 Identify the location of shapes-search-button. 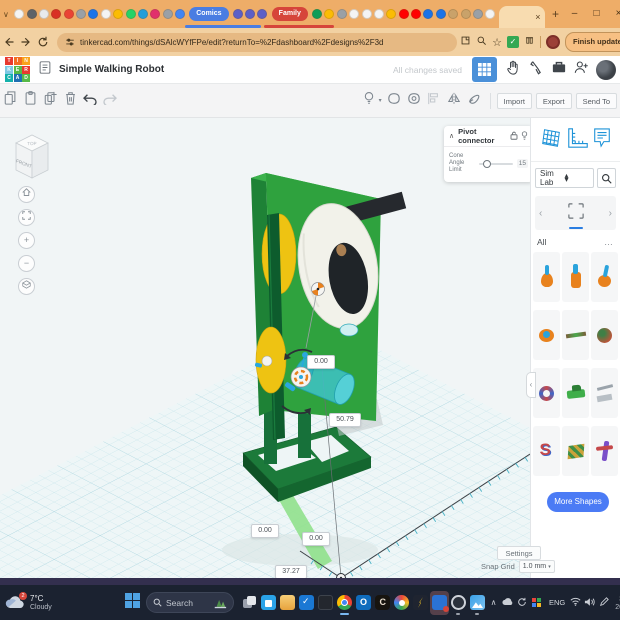
(606, 178).